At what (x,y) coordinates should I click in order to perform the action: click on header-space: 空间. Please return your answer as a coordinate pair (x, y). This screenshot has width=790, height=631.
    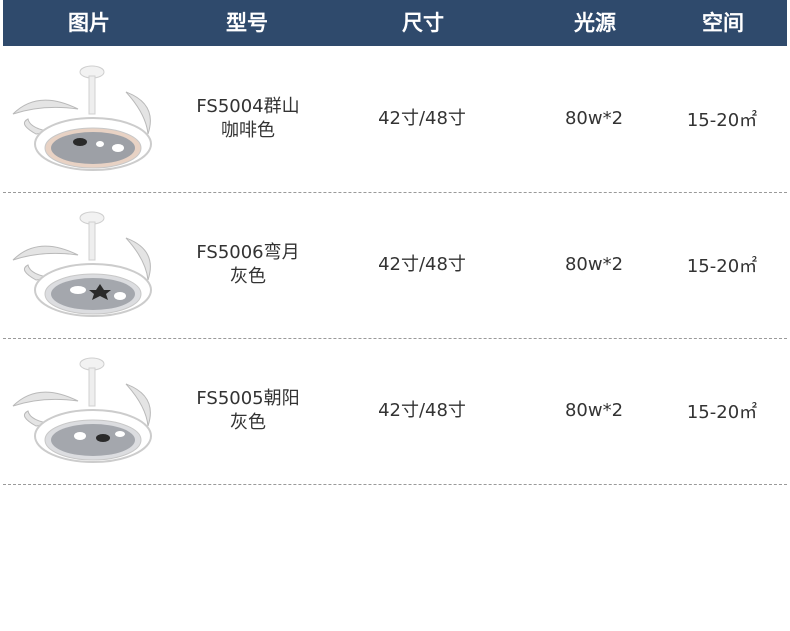
    Looking at the image, I should click on (723, 23).